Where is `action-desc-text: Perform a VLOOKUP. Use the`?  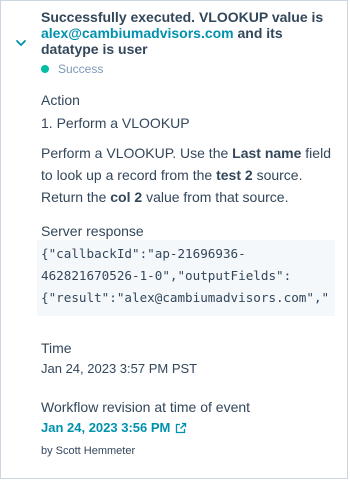 action-desc-text: Perform a VLOOKUP. Use the is located at coordinates (135, 153).